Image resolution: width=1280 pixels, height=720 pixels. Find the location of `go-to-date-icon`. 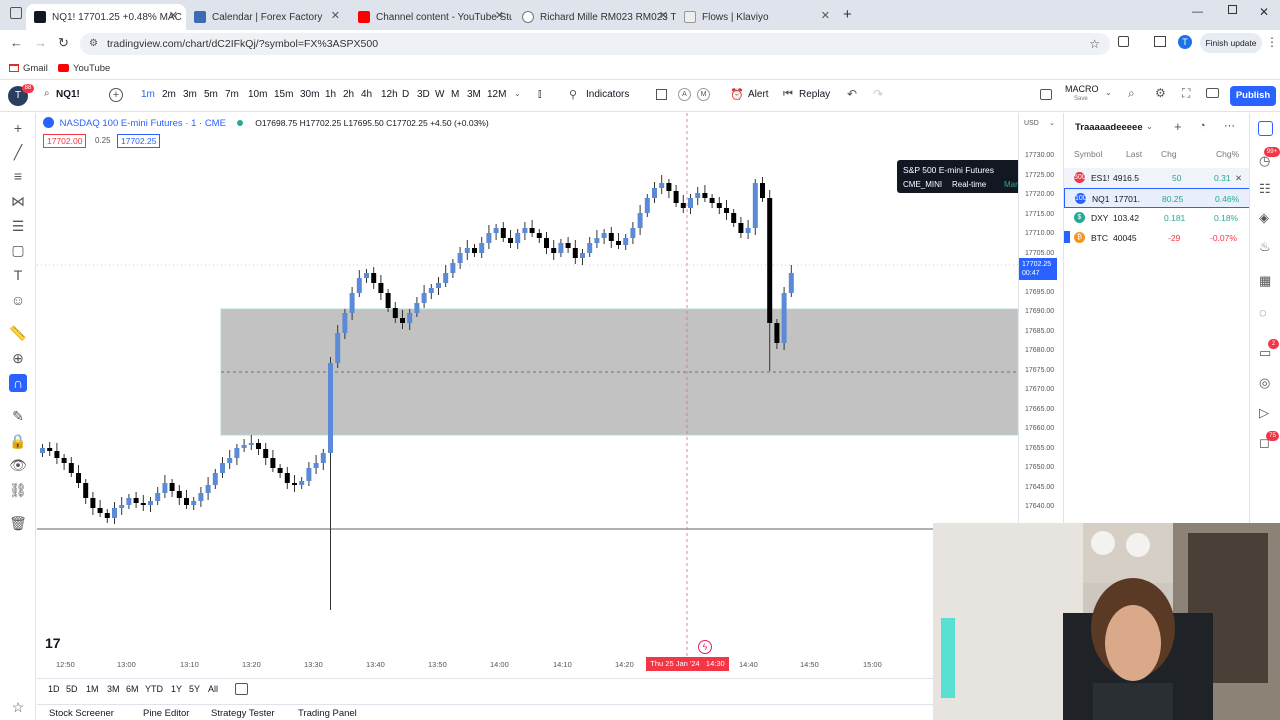

go-to-date-icon is located at coordinates (241, 689).